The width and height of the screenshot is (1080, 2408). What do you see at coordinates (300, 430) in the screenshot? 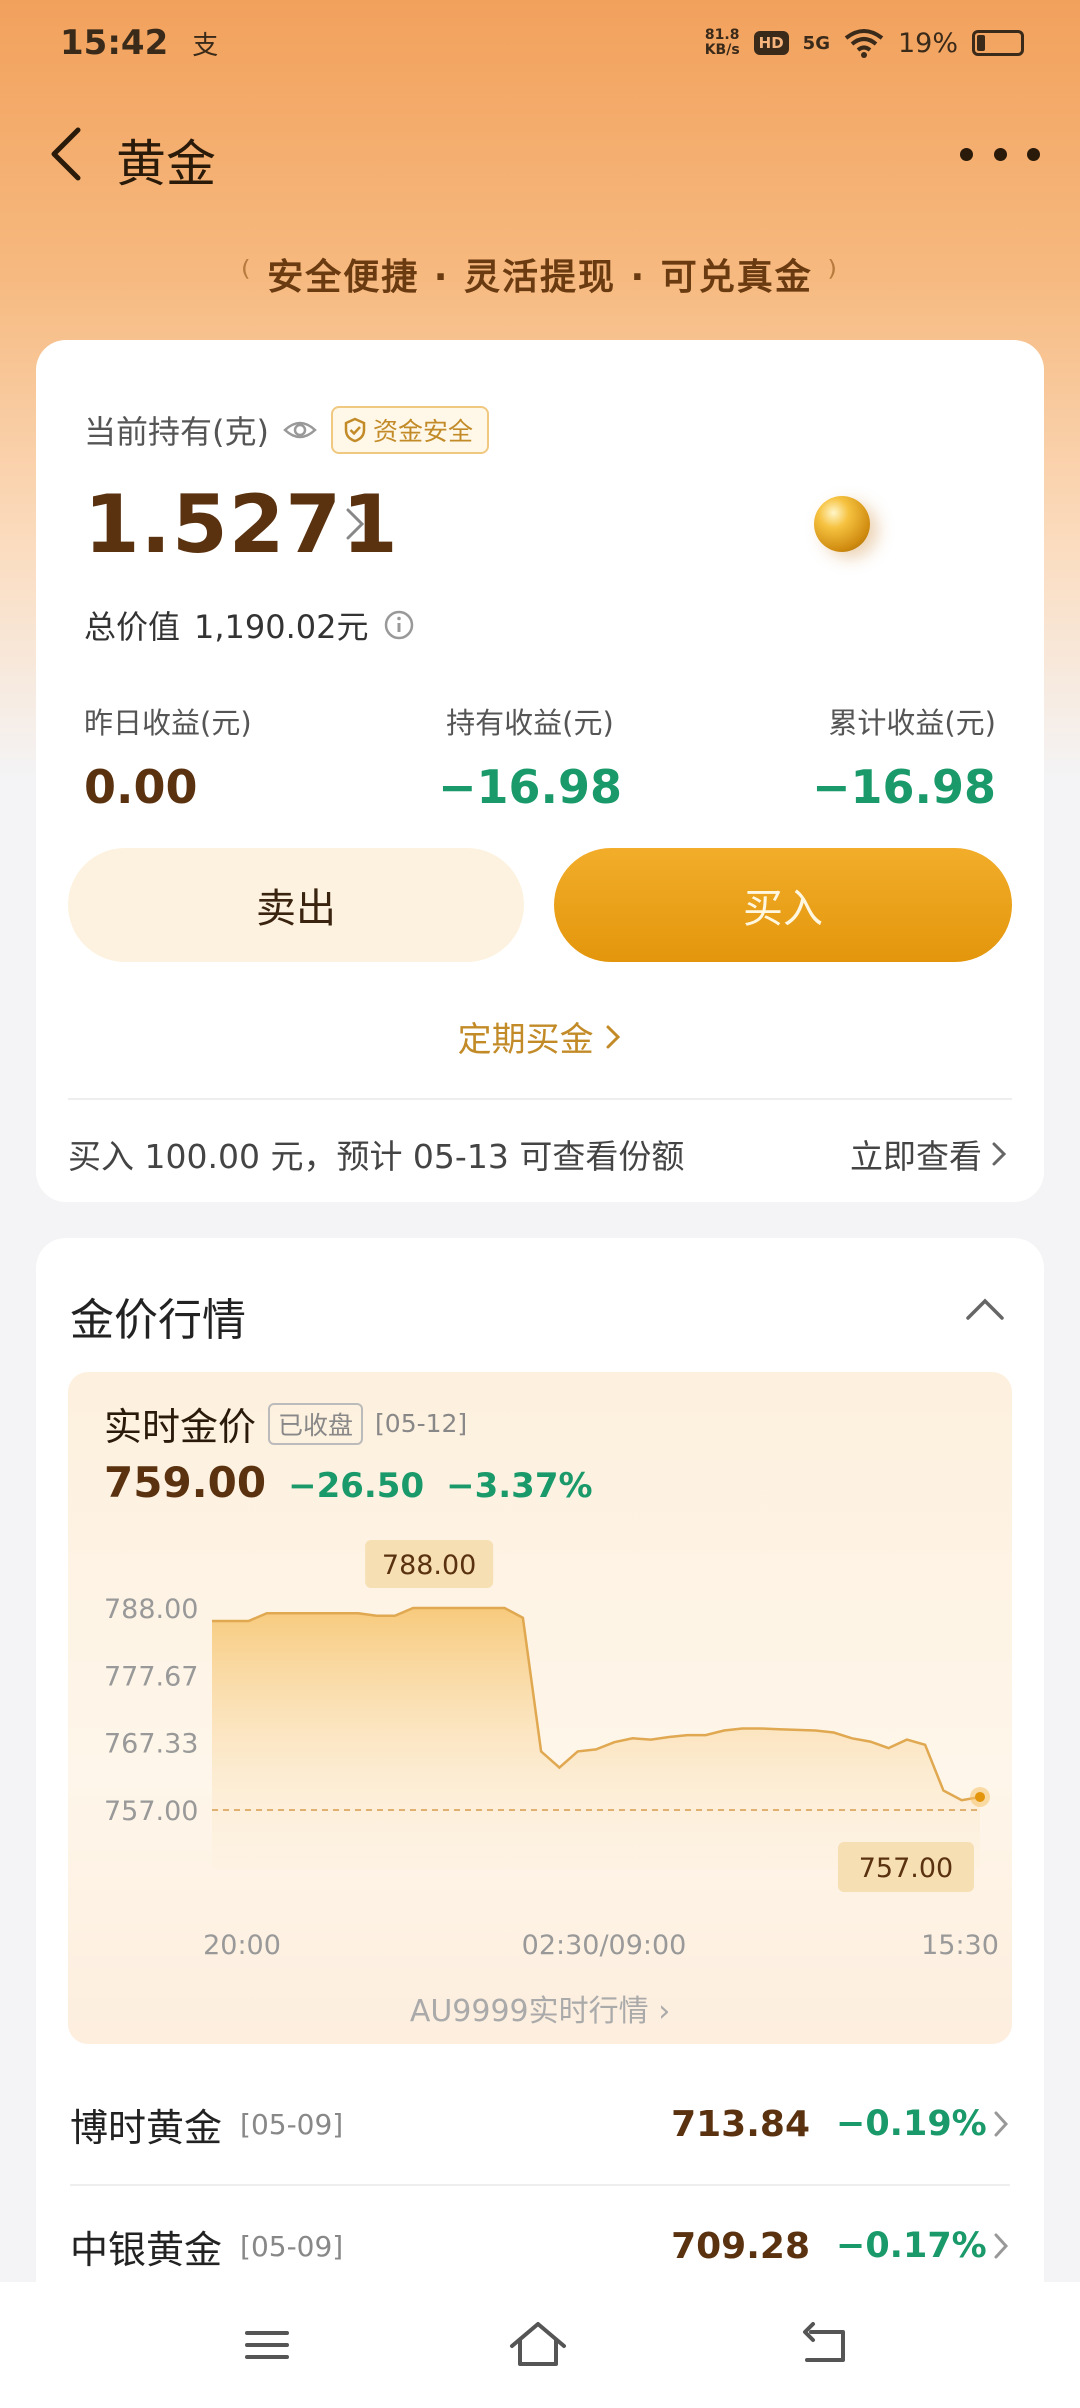
I see `eye-icon` at bounding box center [300, 430].